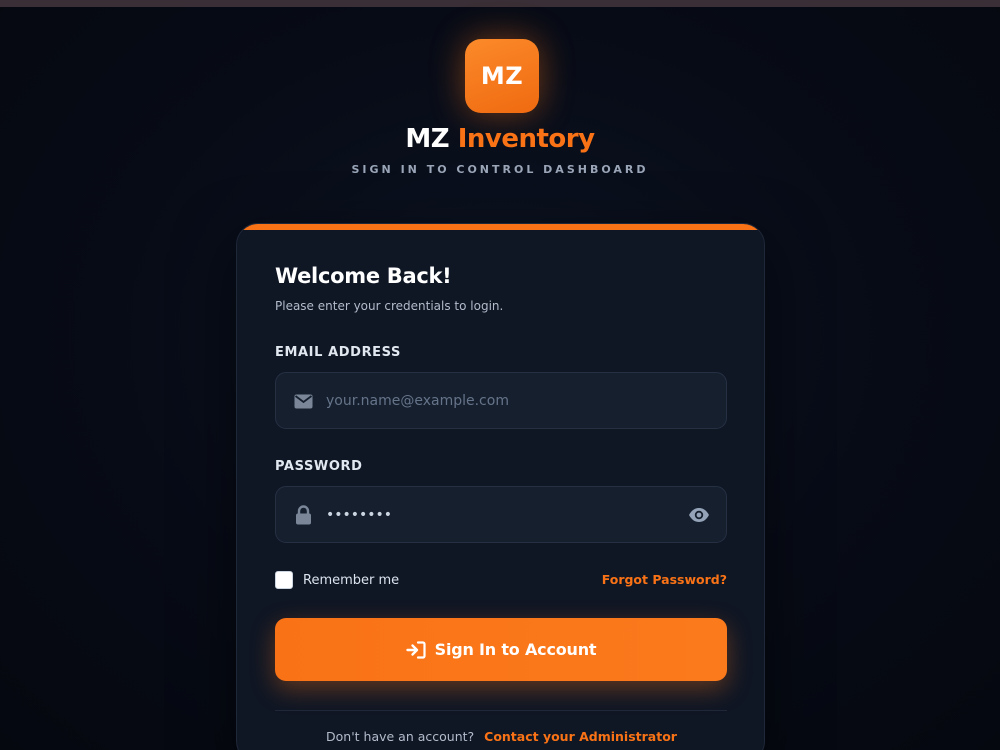 Image resolution: width=1000 pixels, height=750 pixels. I want to click on lock-icon, so click(303, 515).